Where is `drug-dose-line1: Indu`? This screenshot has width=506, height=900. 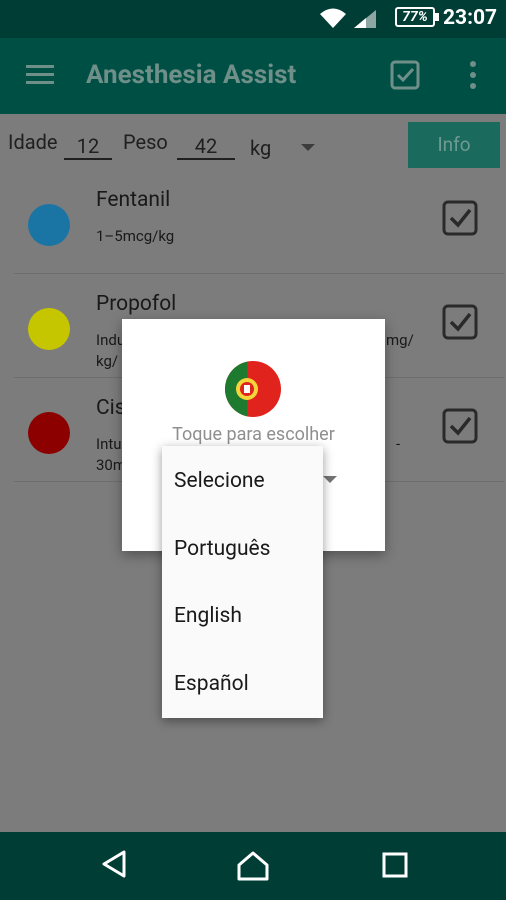
drug-dose-line1: Indu is located at coordinates (111, 340).